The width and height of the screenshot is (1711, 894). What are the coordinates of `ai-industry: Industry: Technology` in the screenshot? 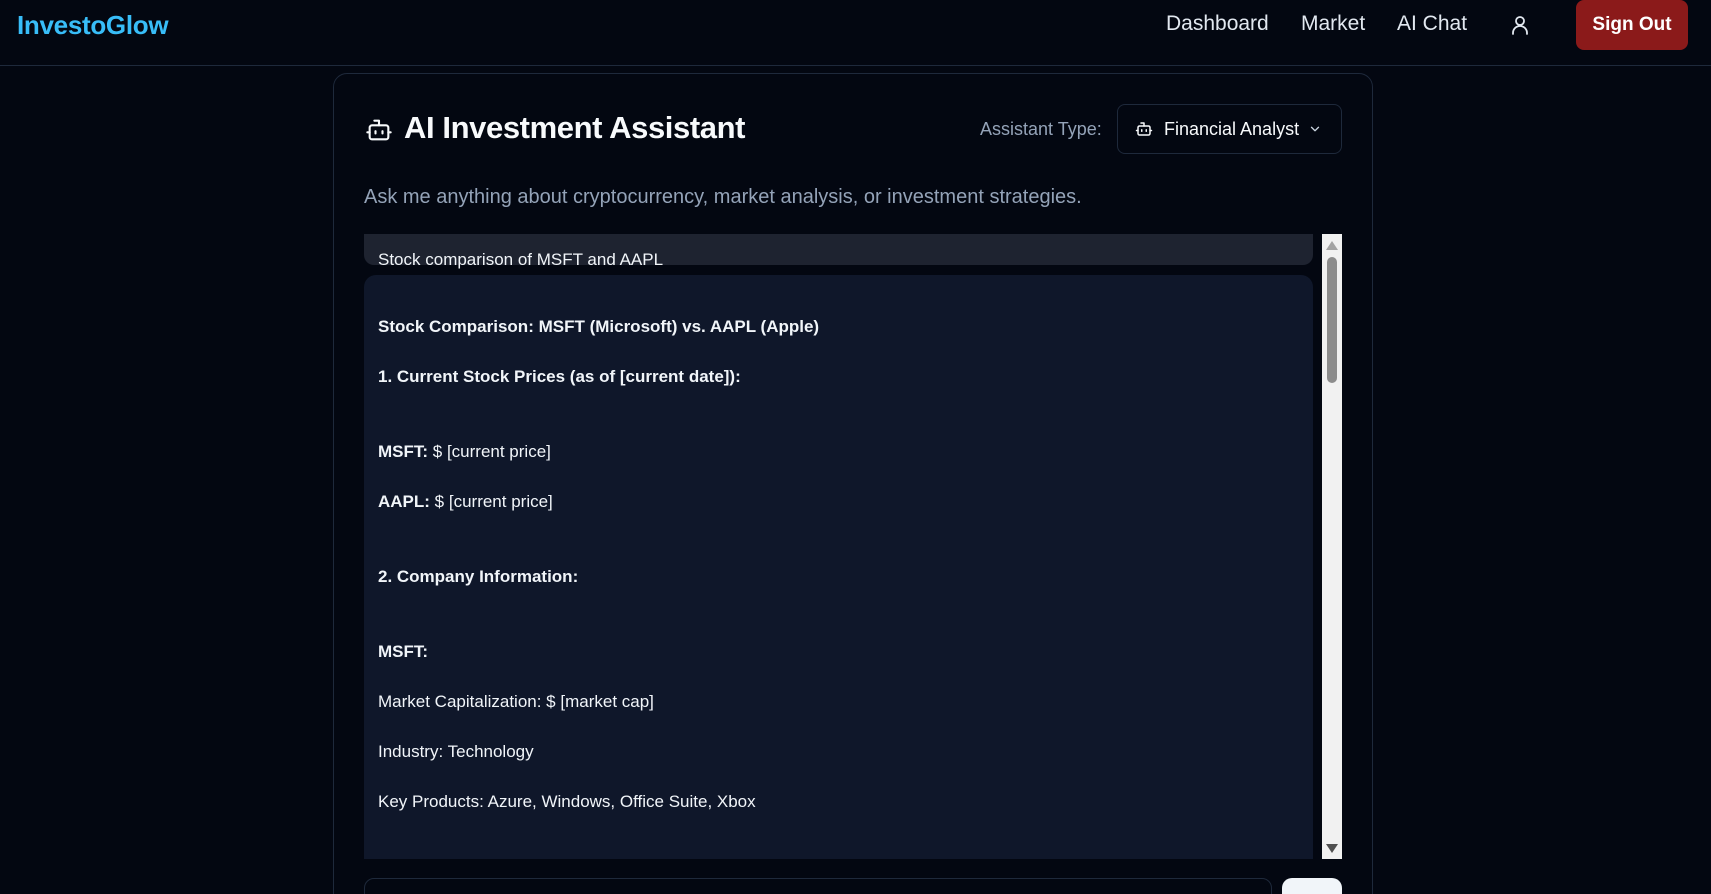 It's located at (456, 751).